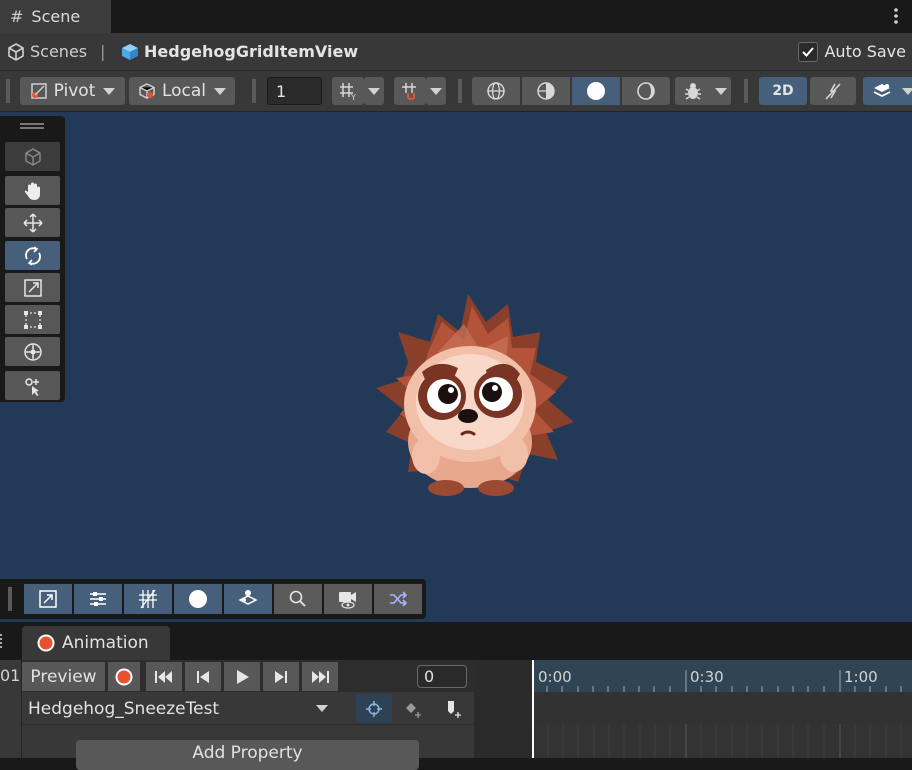 The image size is (912, 770). Describe the element at coordinates (320, 676) in the screenshot. I see `last-keyframe-button` at that location.